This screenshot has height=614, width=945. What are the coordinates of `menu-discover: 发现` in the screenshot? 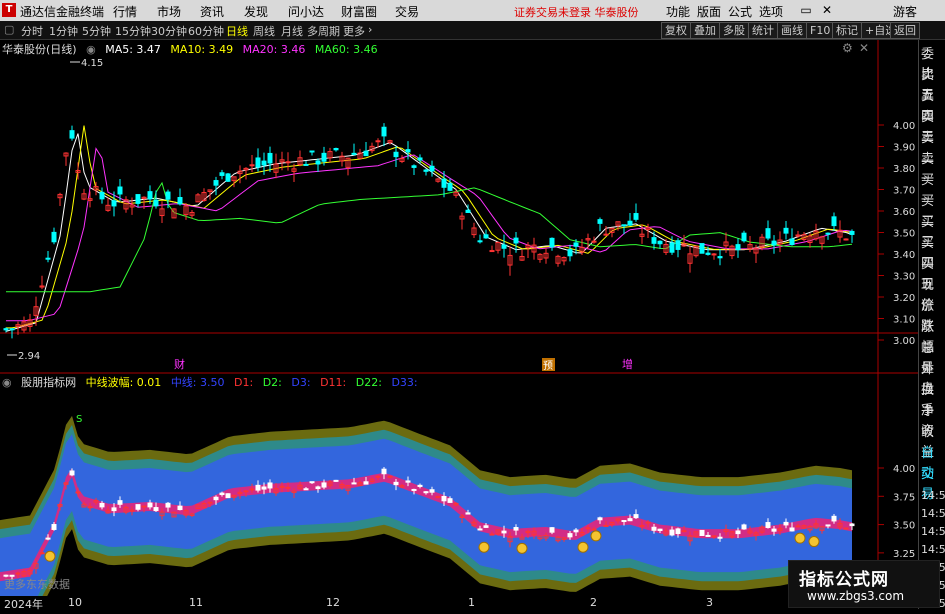 It's located at (256, 11).